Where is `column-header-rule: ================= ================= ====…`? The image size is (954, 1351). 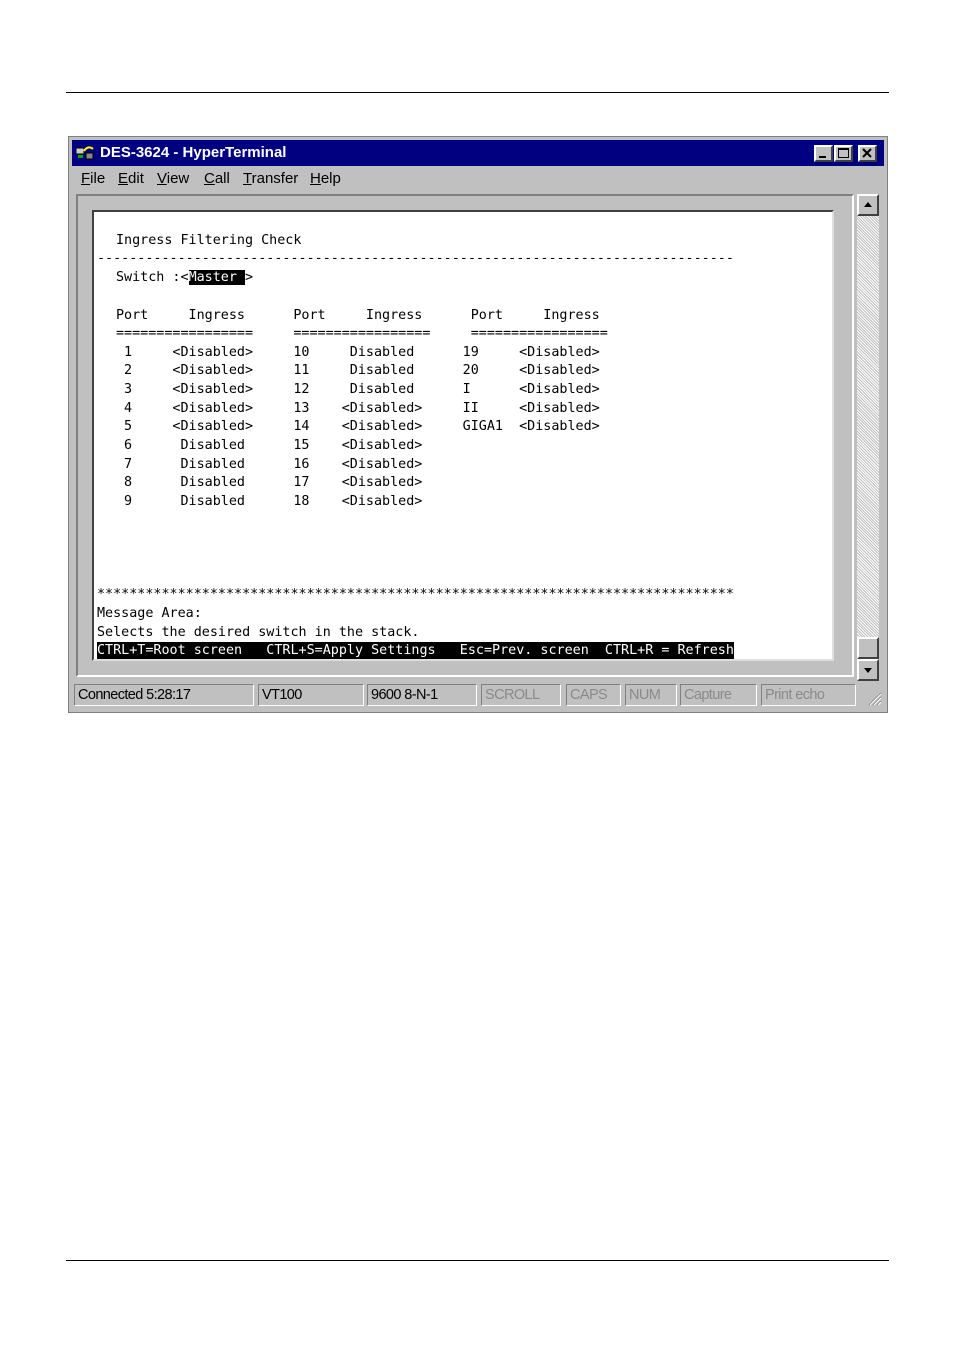 column-header-rule: ================= ================= ====… is located at coordinates (362, 333).